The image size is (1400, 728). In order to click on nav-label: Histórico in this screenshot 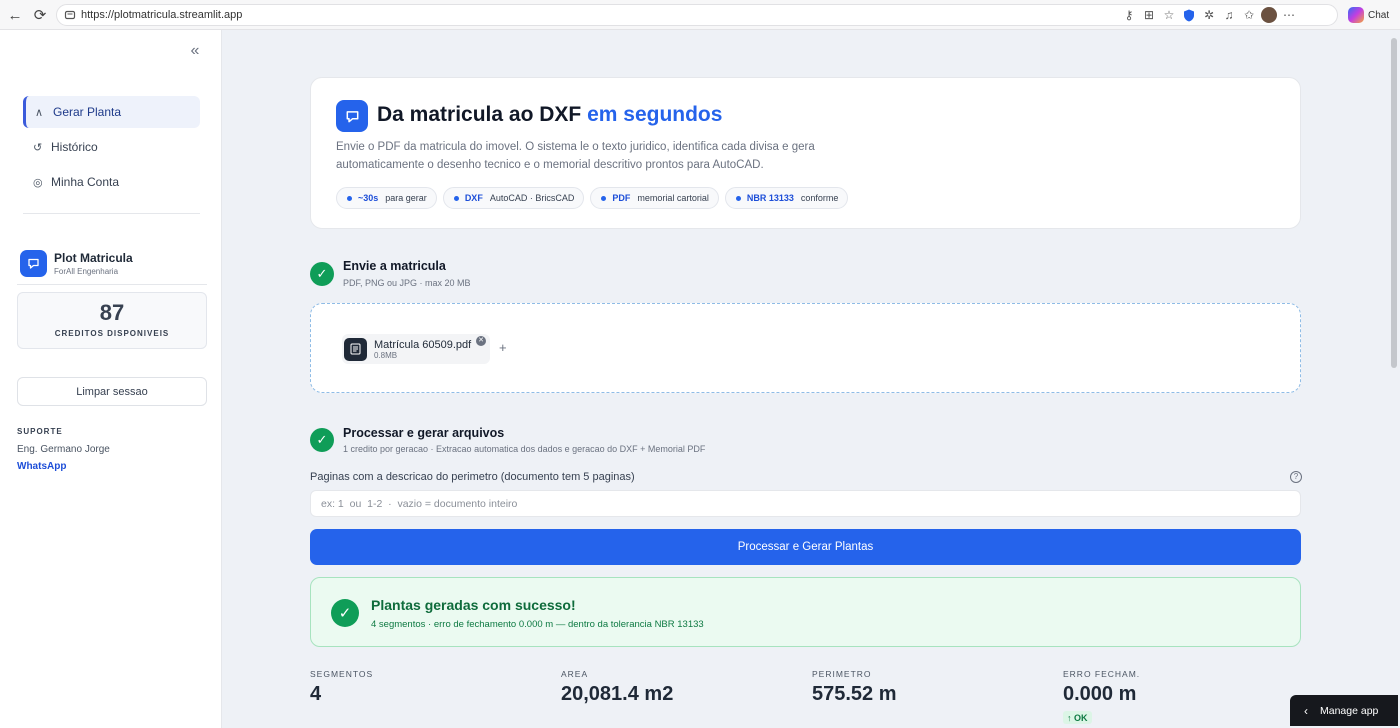, I will do `click(74, 147)`.